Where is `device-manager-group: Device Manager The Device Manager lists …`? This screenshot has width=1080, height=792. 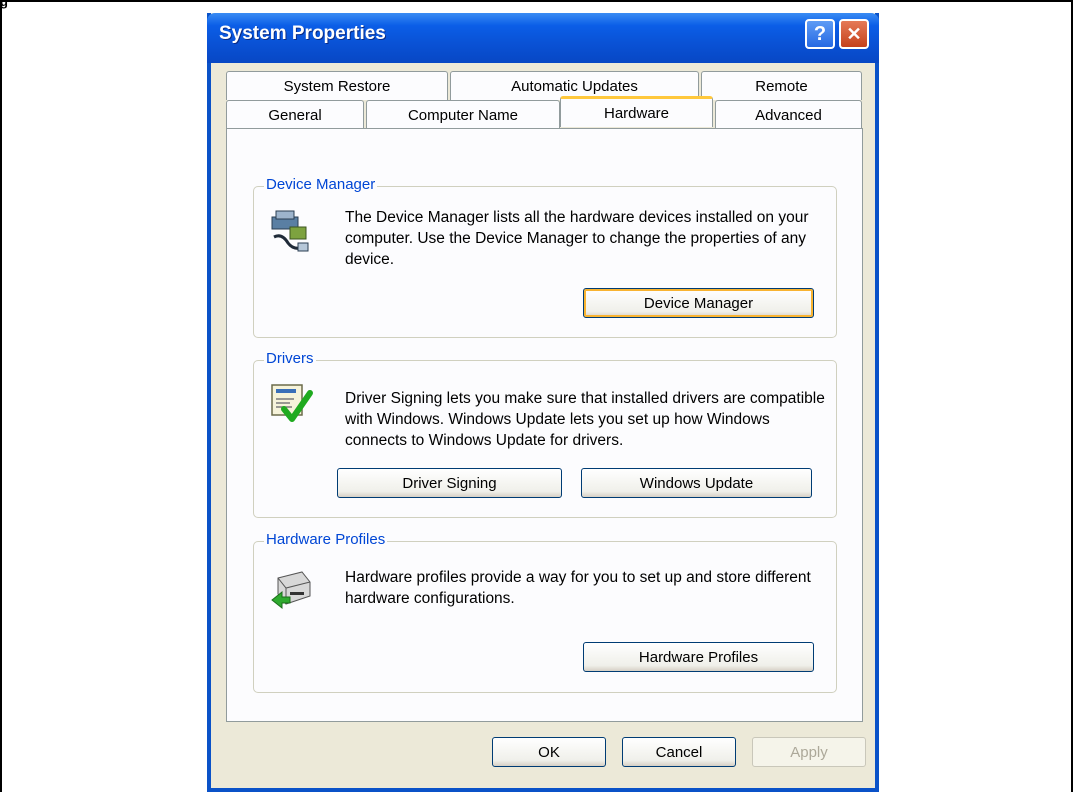
device-manager-group: Device Manager The Device Manager lists … is located at coordinates (545, 257).